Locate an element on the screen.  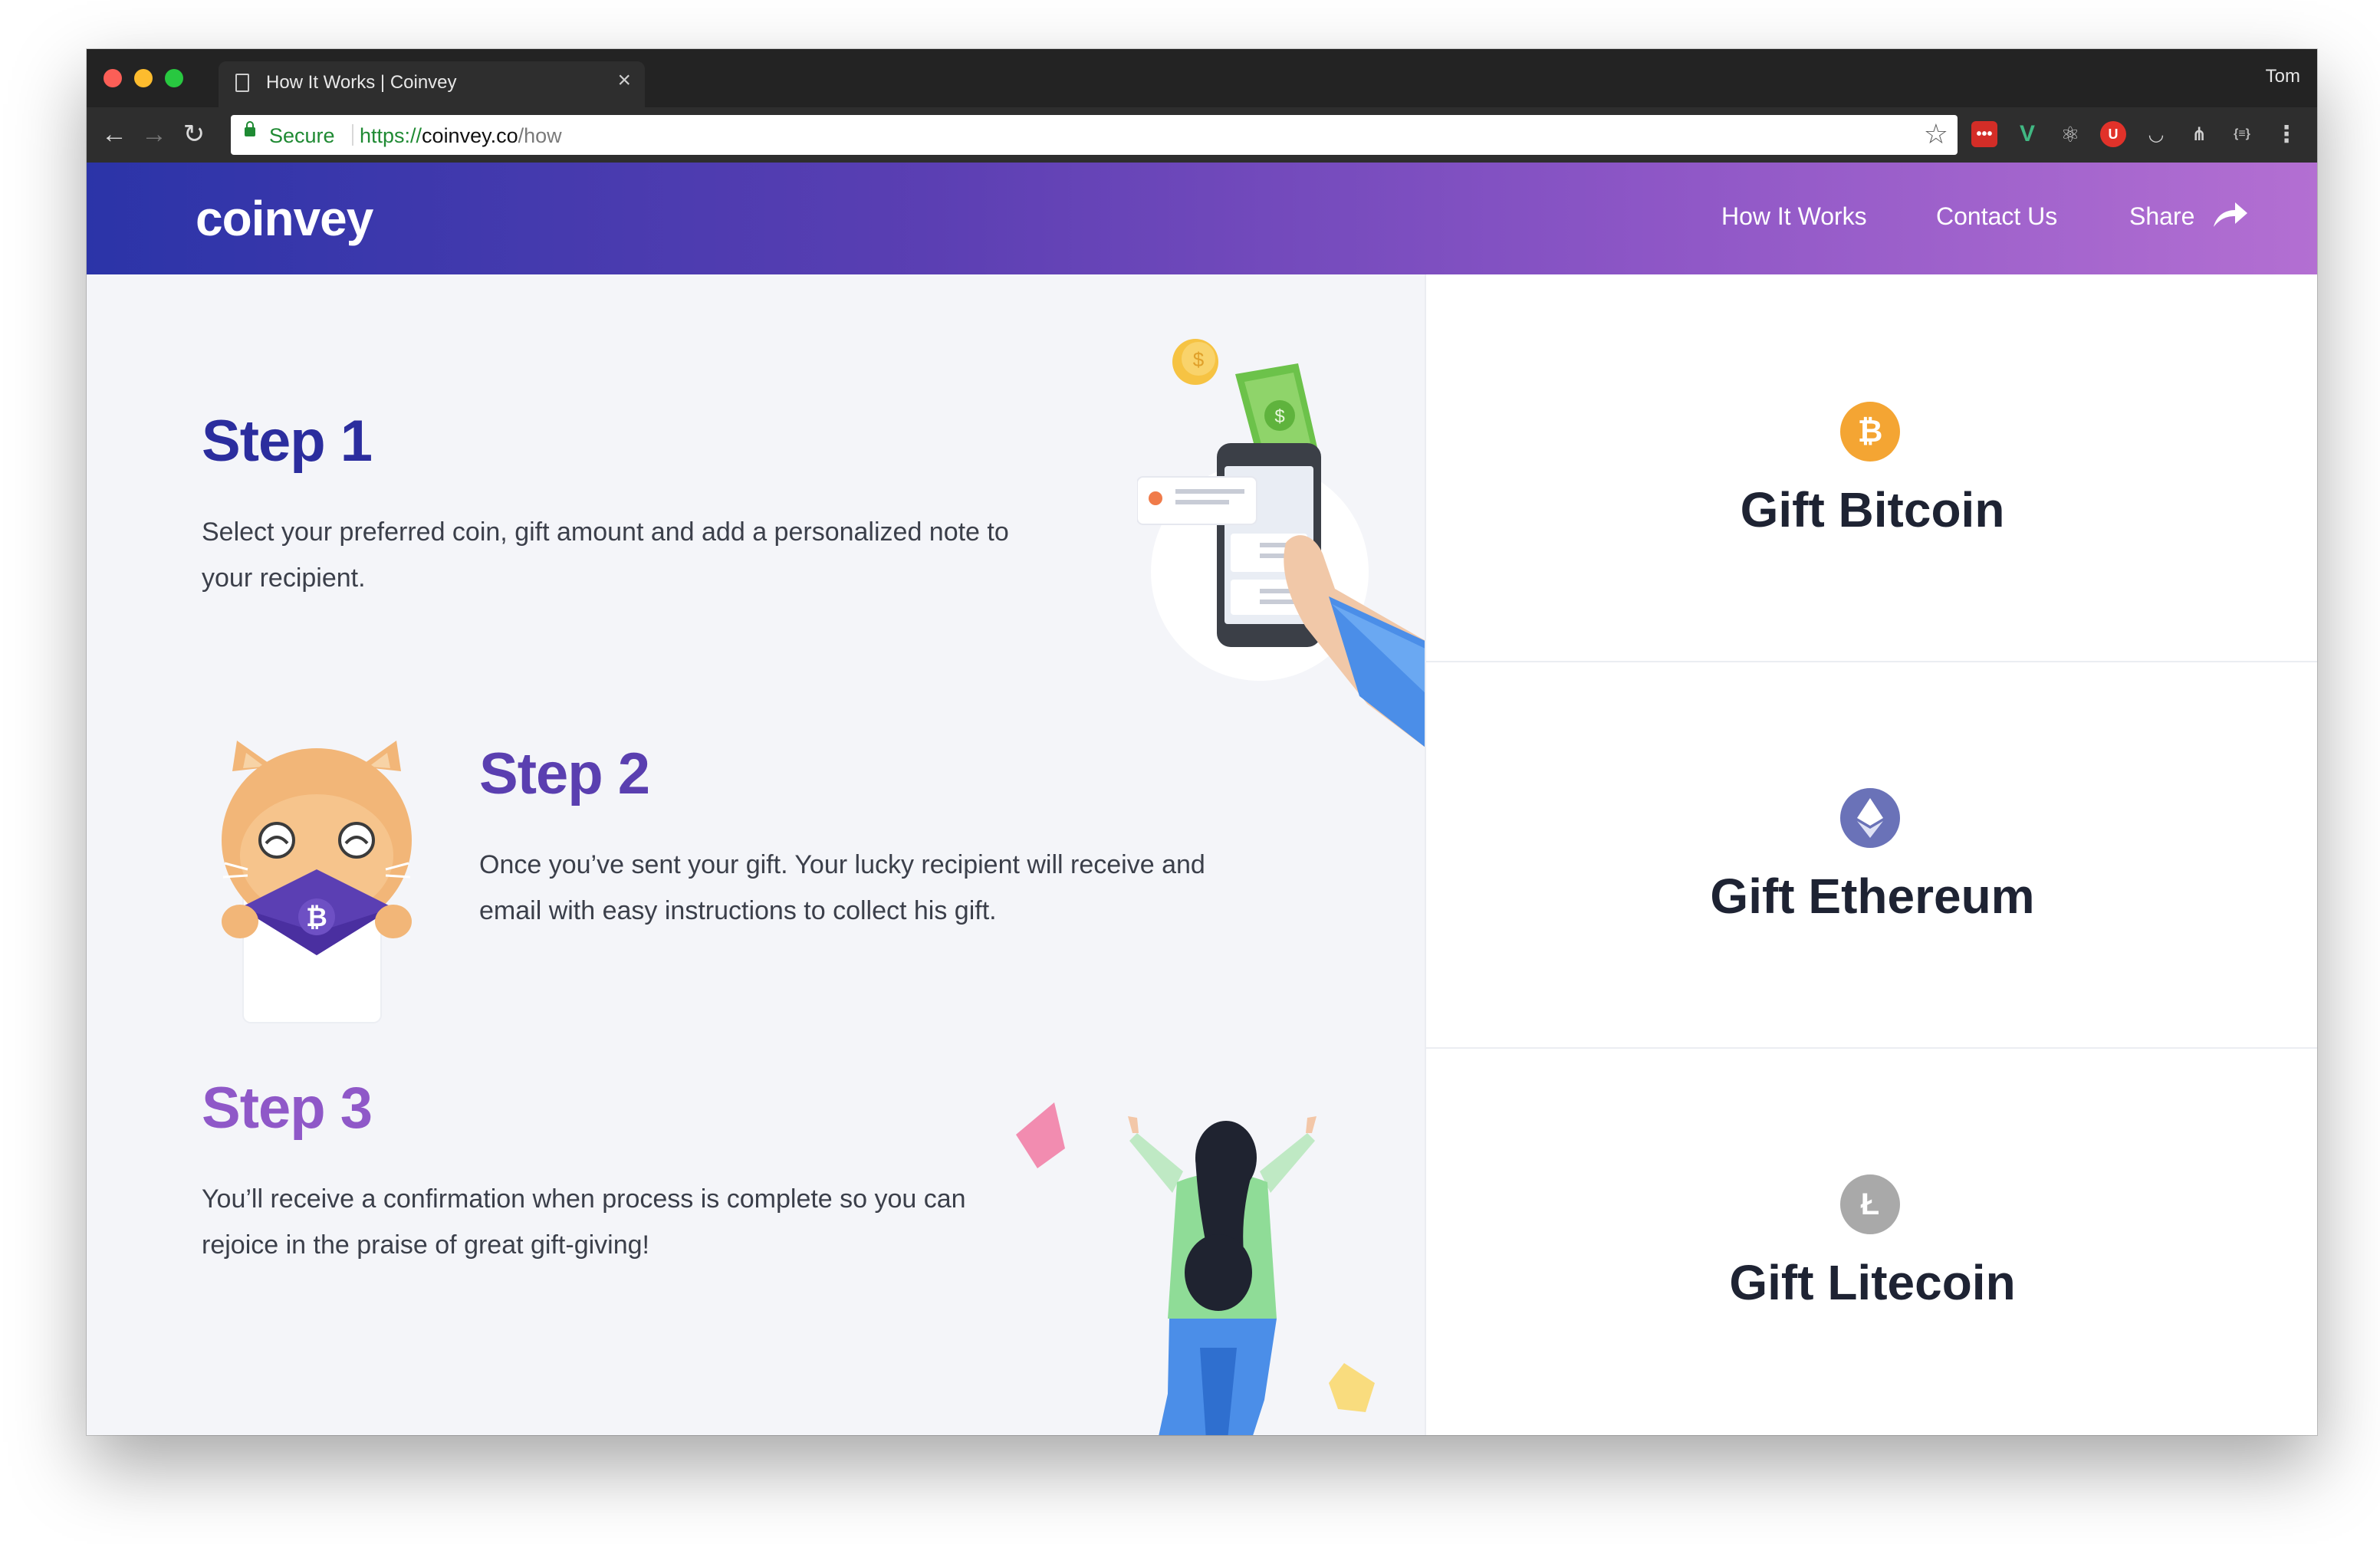
step-1-title: Step 1 is located at coordinates (287, 441).